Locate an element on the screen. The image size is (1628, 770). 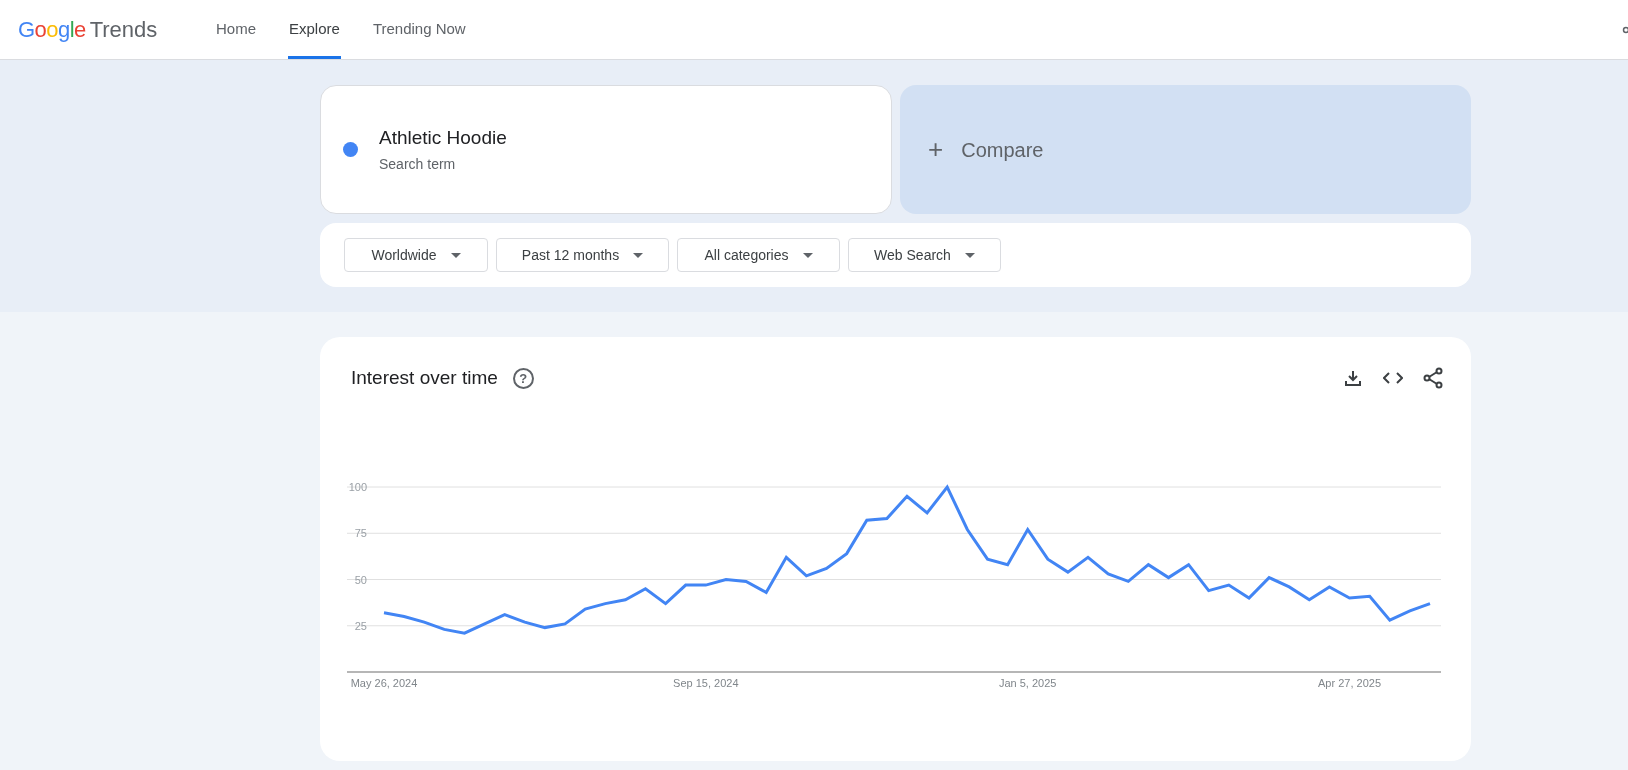
google-trends-logo: Google Trends is located at coordinates (93, 29).